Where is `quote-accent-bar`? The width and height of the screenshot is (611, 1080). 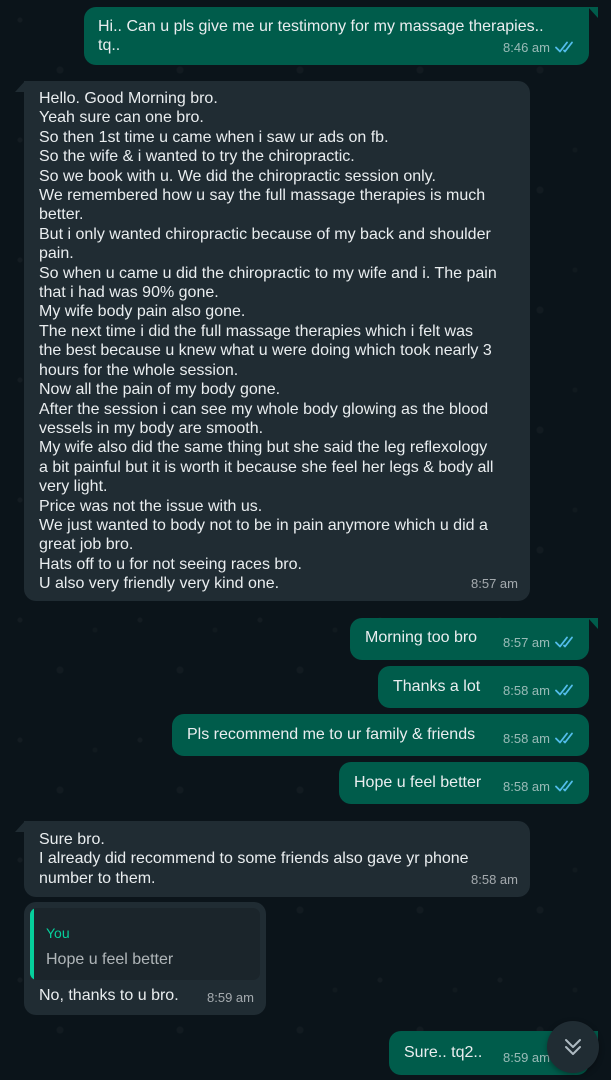 quote-accent-bar is located at coordinates (32, 944).